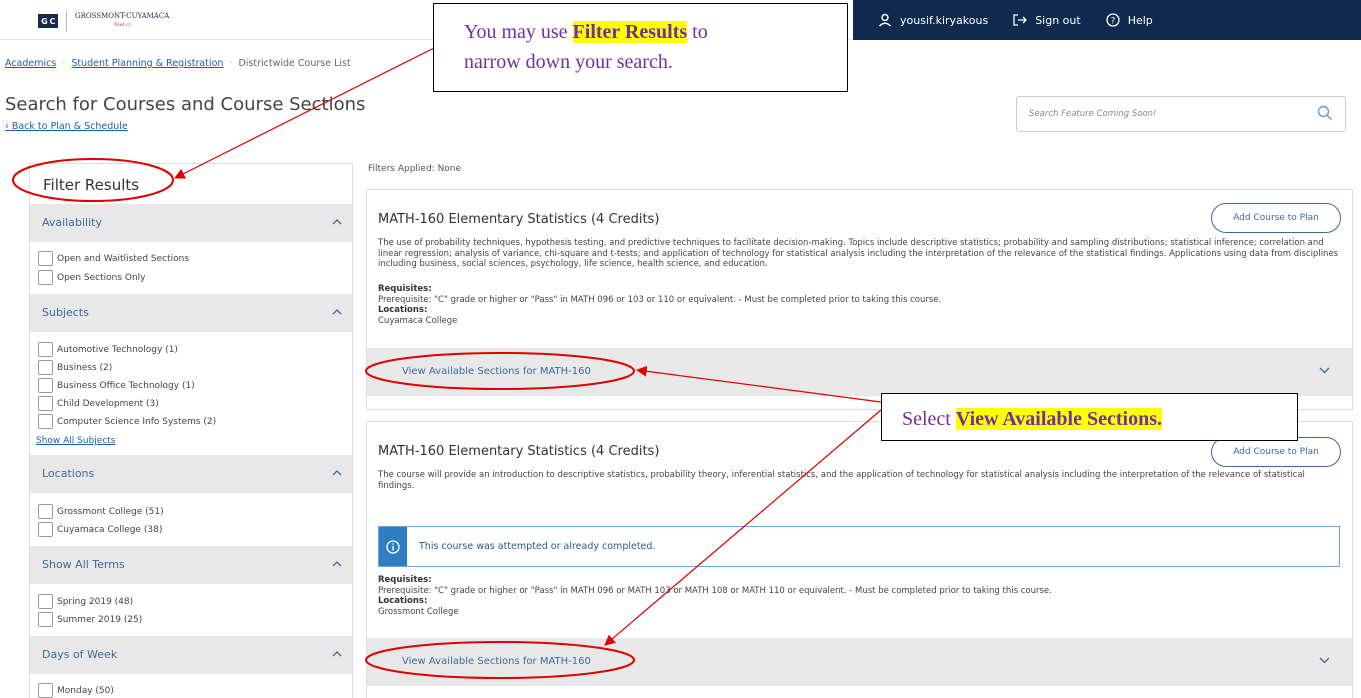  Describe the element at coordinates (68, 473) in the screenshot. I see `locations-label: Locations` at that location.